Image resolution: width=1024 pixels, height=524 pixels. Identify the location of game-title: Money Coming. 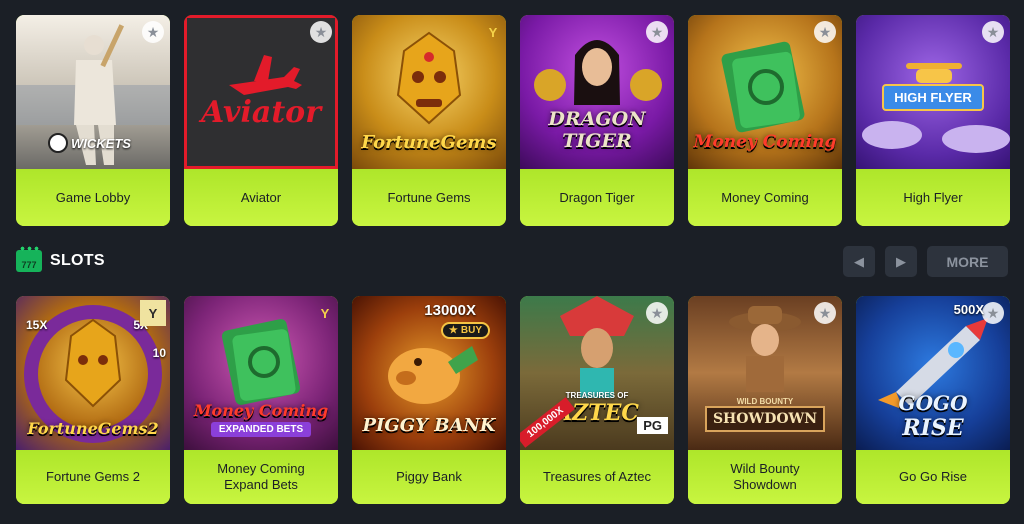
(765, 197).